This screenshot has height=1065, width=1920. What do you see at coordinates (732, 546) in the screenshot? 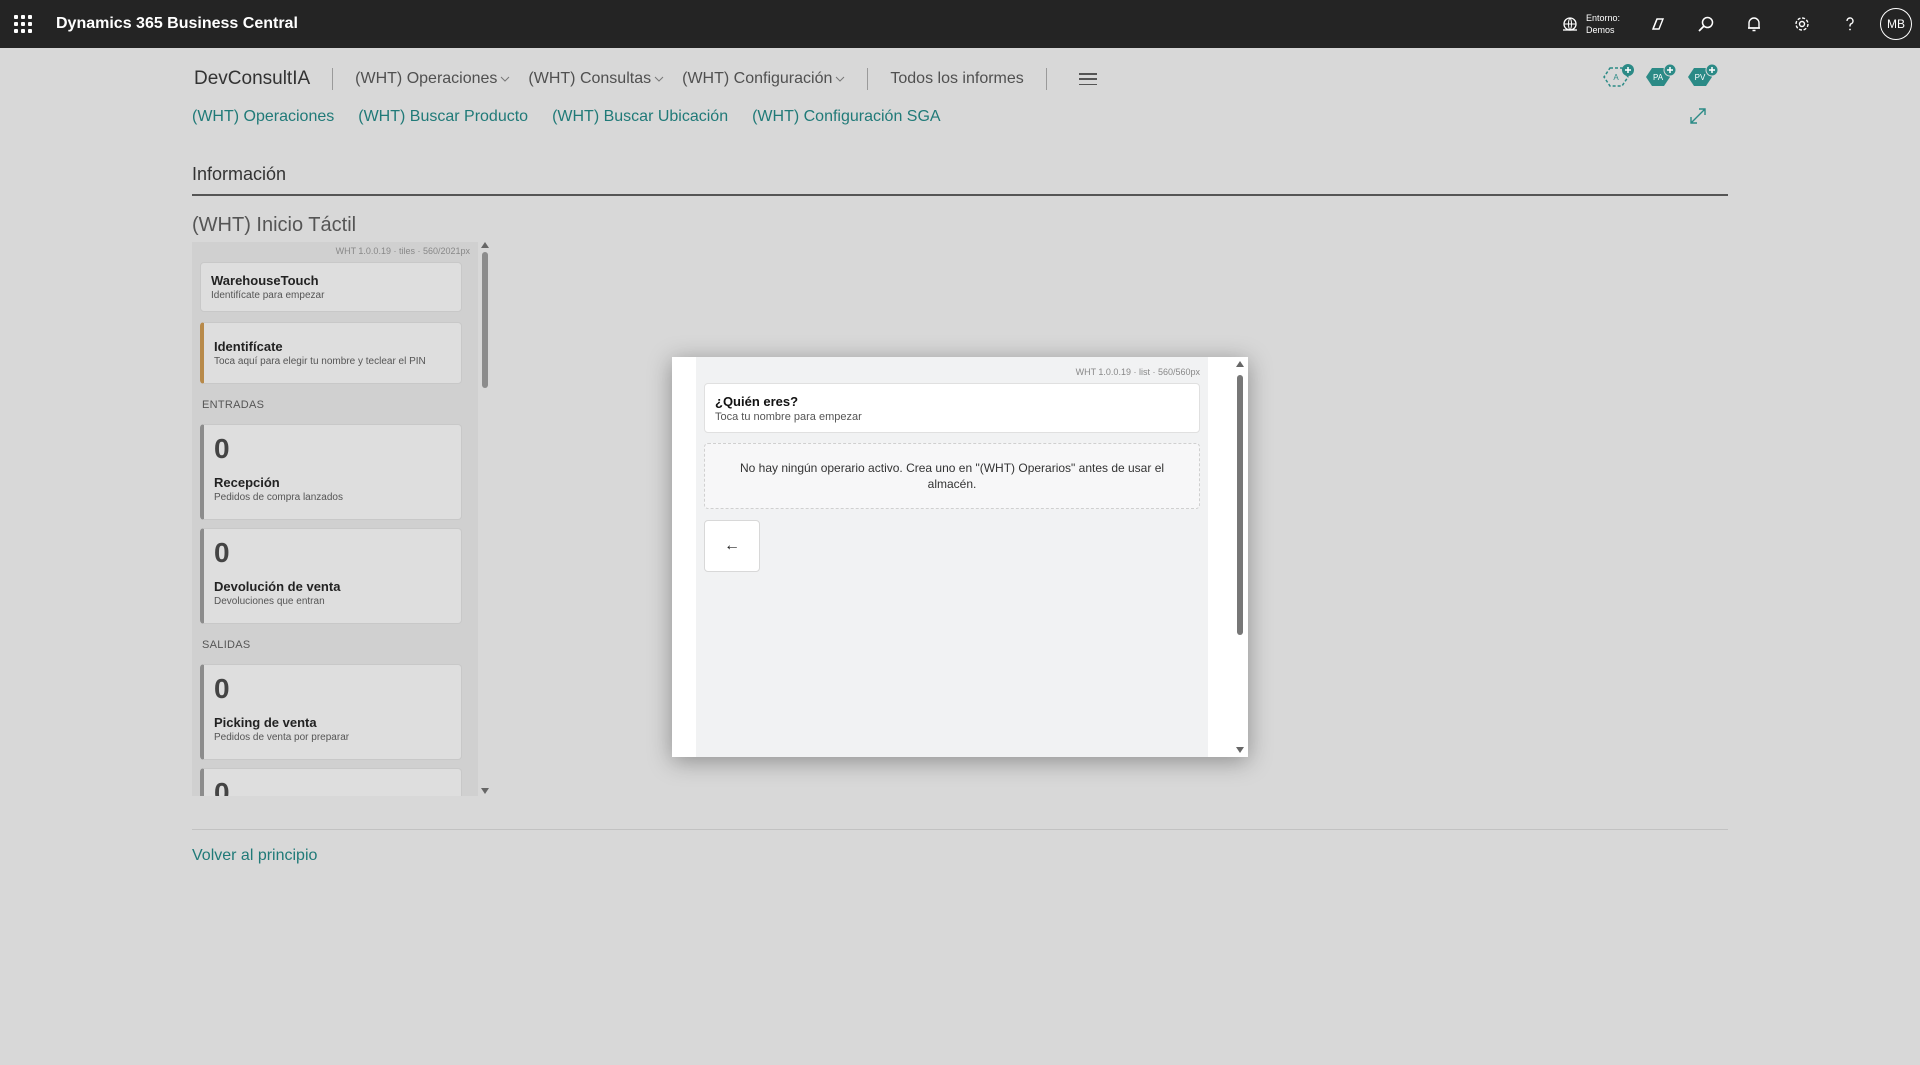
I see `back-button: ←` at bounding box center [732, 546].